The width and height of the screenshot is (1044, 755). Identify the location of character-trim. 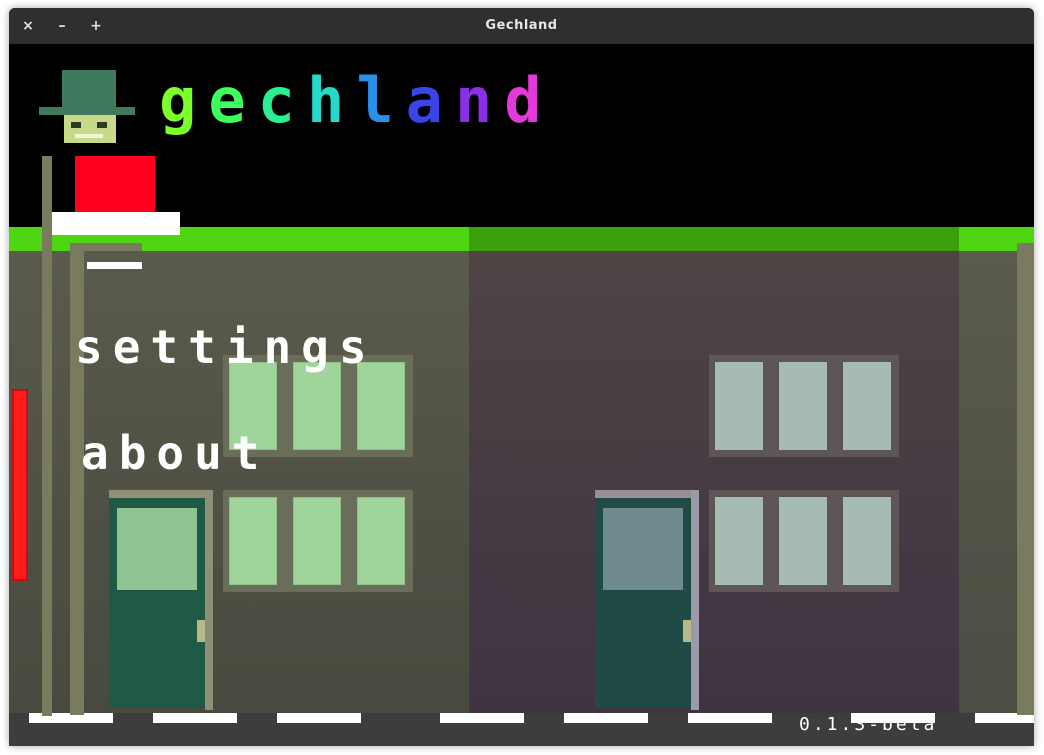
(116, 223).